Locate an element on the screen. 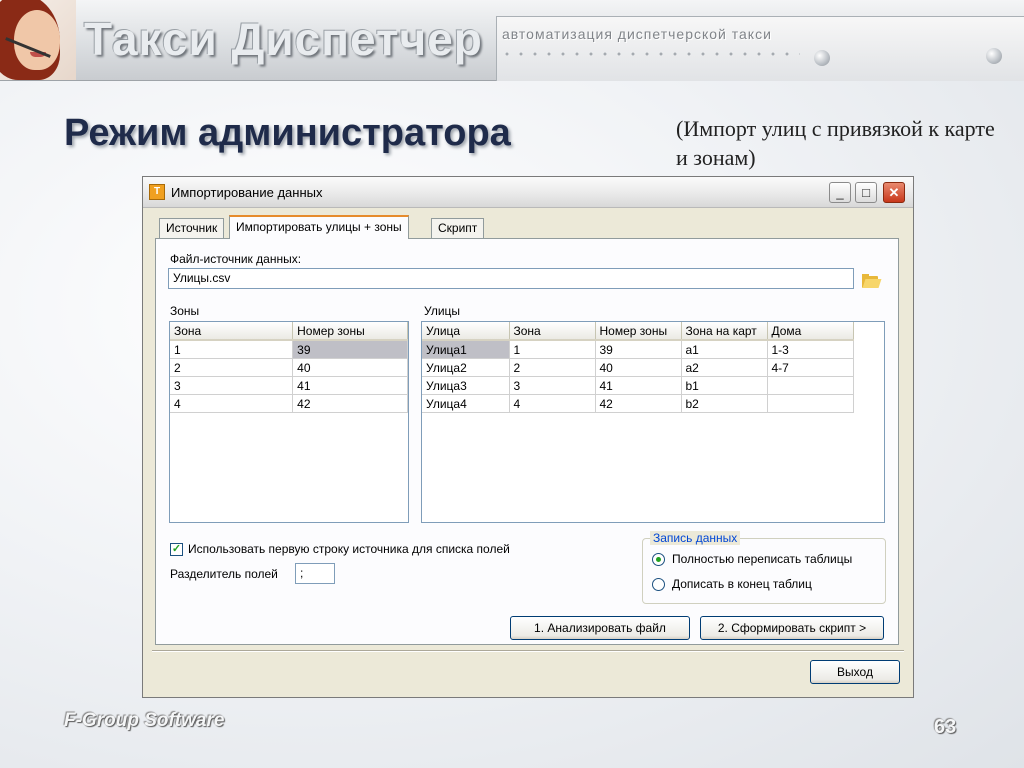 Image resolution: width=1024 pixels, height=768 pixels. streets-col-houses: Дома is located at coordinates (810, 331).